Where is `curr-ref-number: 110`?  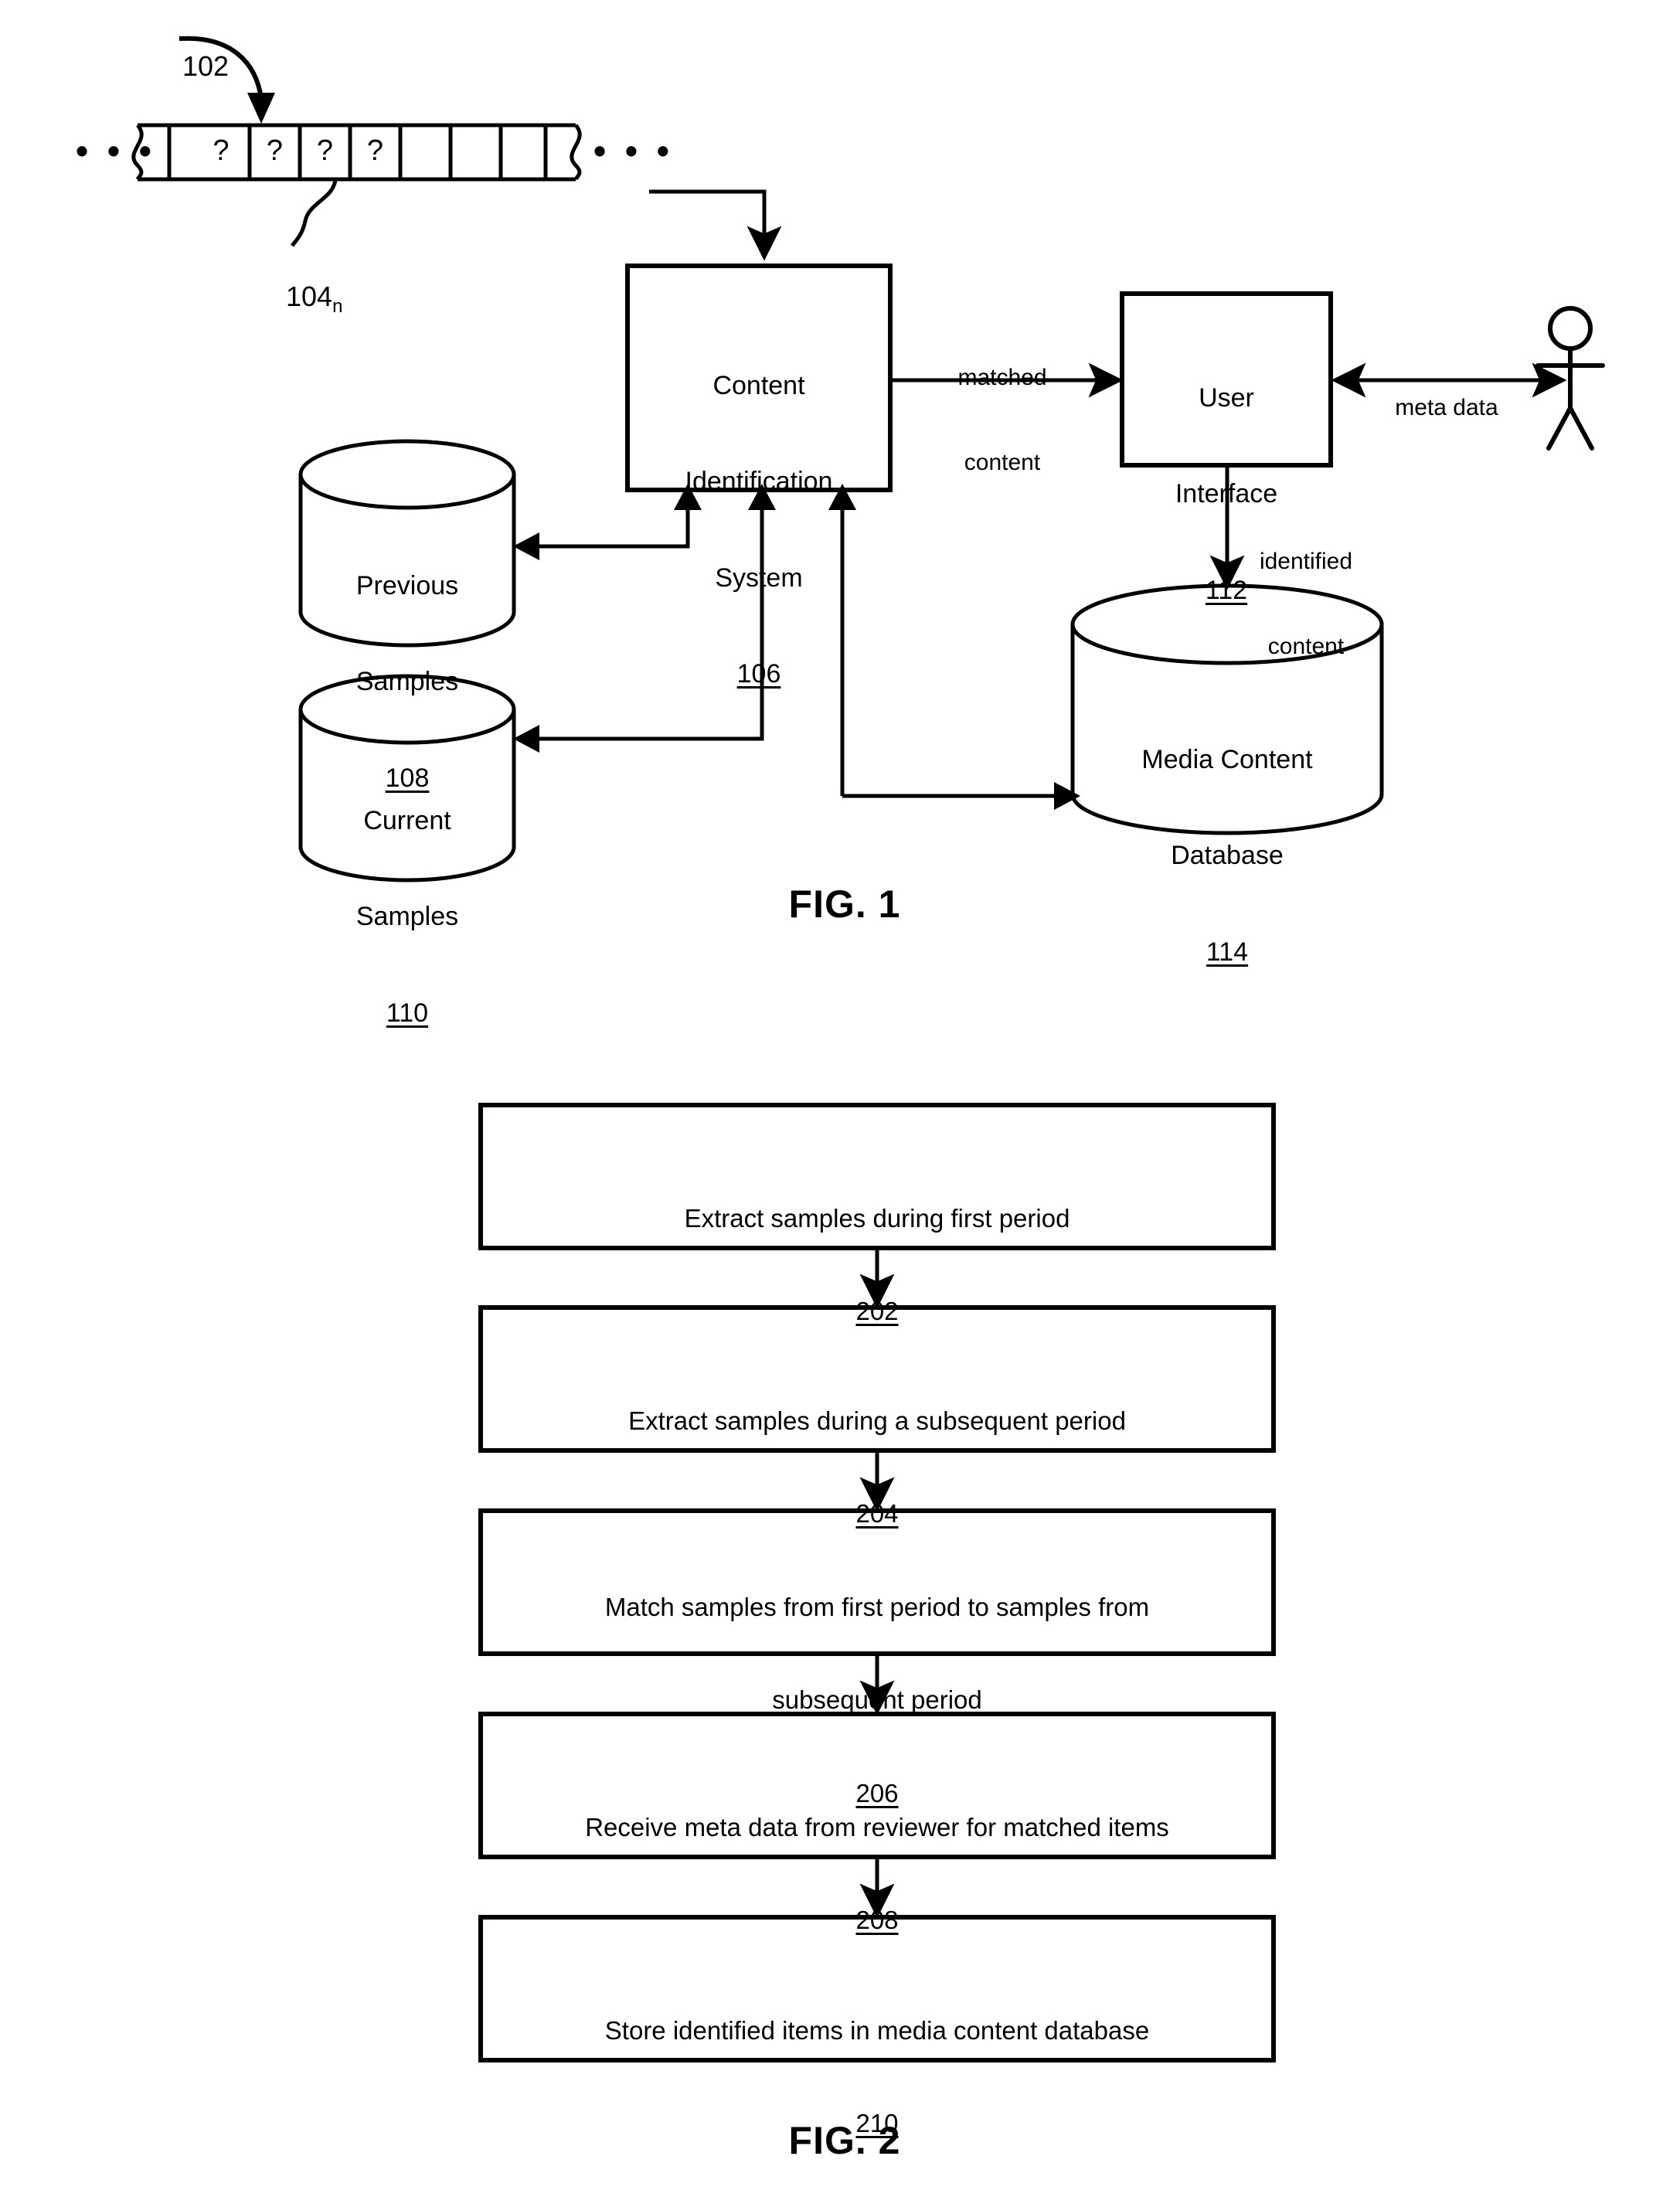
curr-ref-number: 110 is located at coordinates (407, 1013).